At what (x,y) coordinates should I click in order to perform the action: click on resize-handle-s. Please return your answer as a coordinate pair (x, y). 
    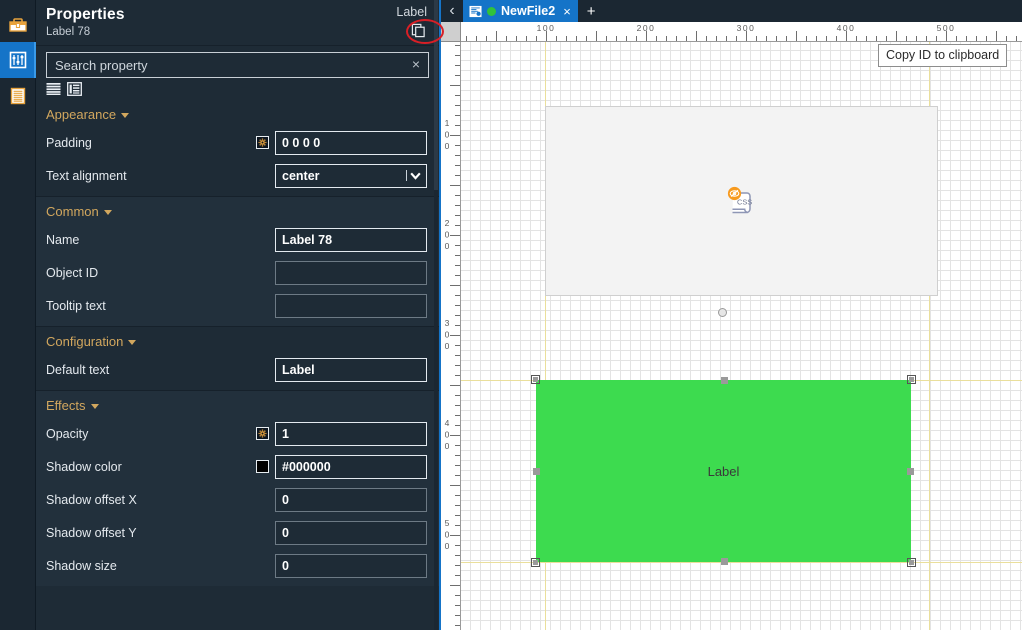
    Looking at the image, I should click on (724, 561).